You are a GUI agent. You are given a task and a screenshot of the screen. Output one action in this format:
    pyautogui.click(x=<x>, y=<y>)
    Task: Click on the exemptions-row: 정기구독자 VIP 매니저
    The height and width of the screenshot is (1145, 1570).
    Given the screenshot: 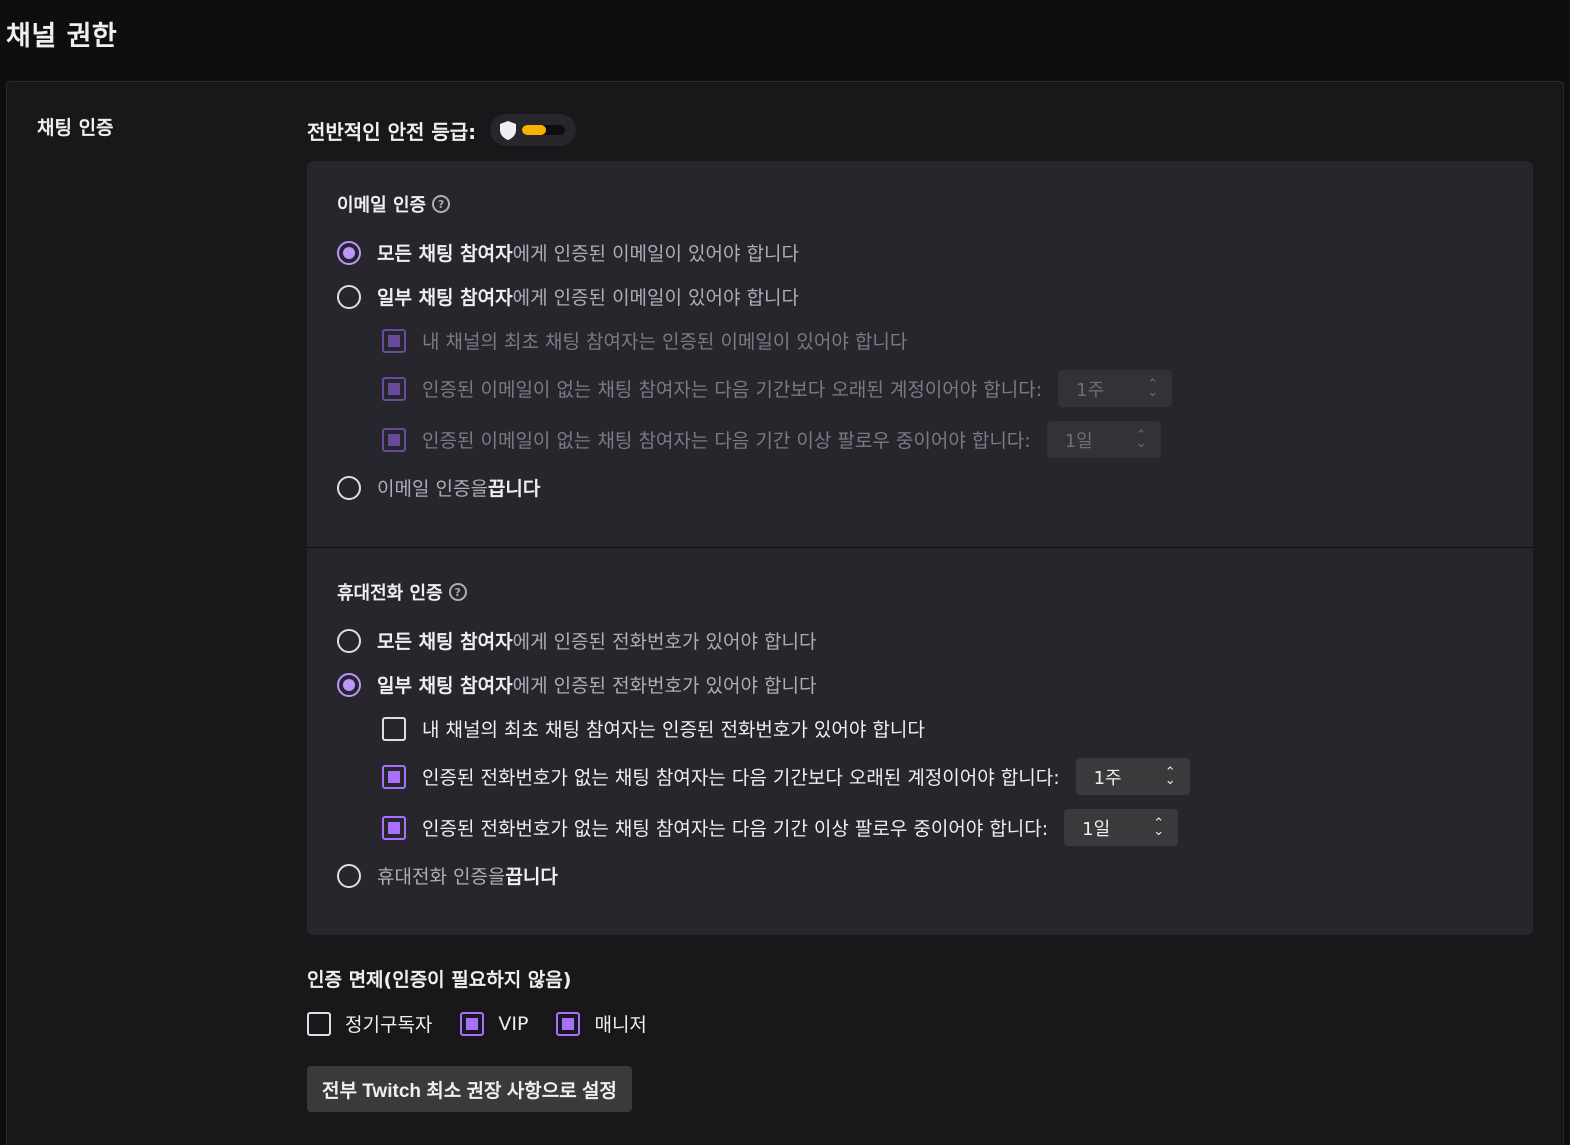 What is the action you would take?
    pyautogui.click(x=491, y=1023)
    